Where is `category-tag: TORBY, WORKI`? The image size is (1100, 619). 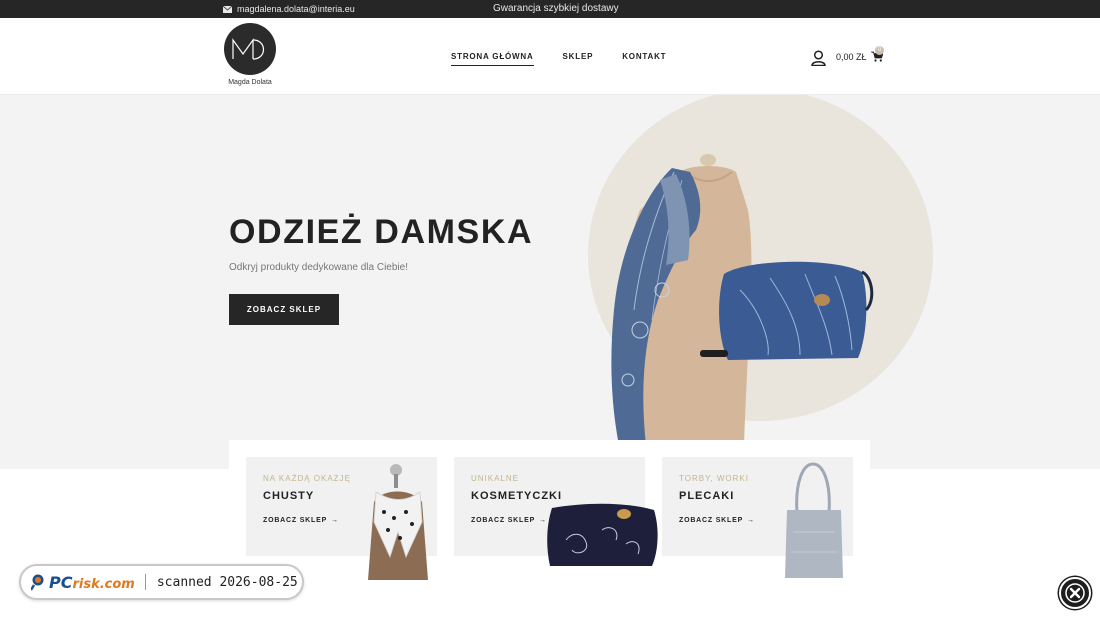 category-tag: TORBY, WORKI is located at coordinates (714, 478).